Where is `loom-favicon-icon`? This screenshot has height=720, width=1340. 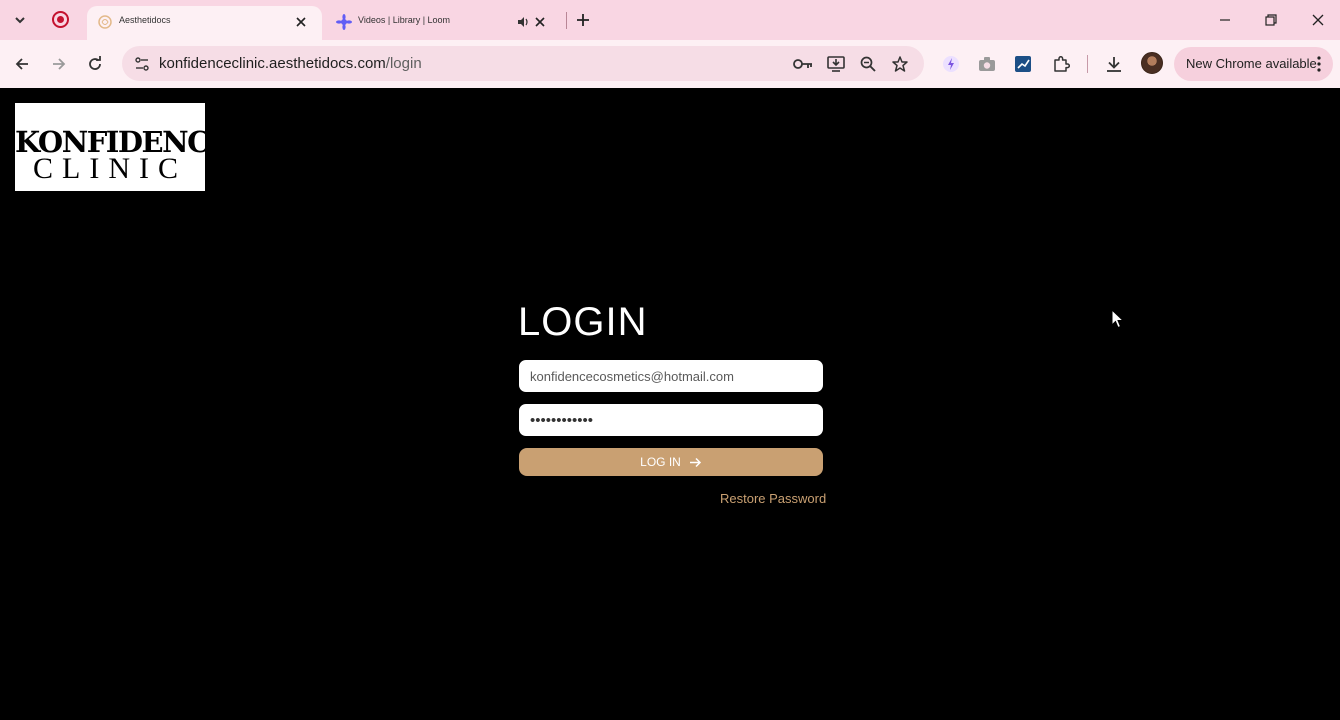
loom-favicon-icon is located at coordinates (344, 22).